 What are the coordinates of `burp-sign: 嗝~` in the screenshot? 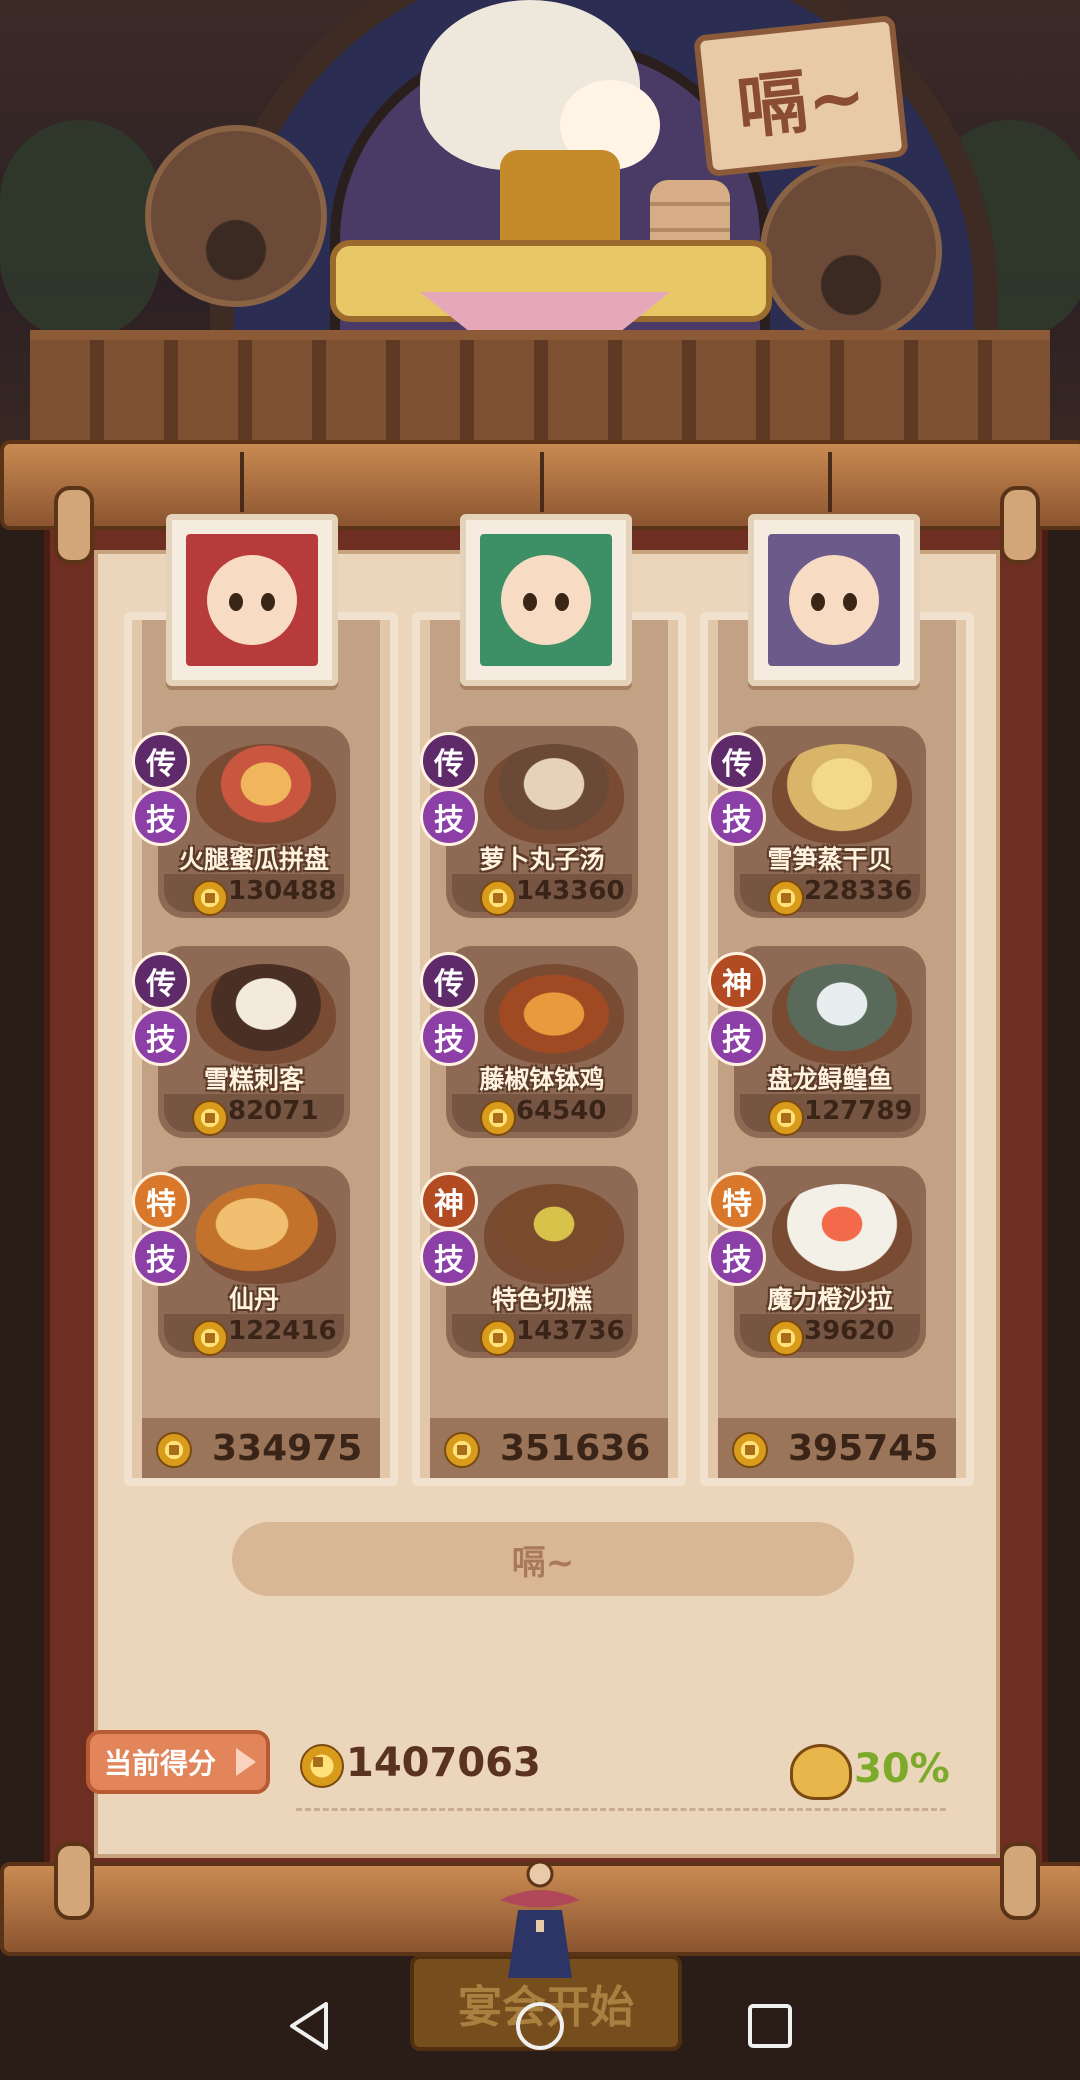 It's located at (801, 96).